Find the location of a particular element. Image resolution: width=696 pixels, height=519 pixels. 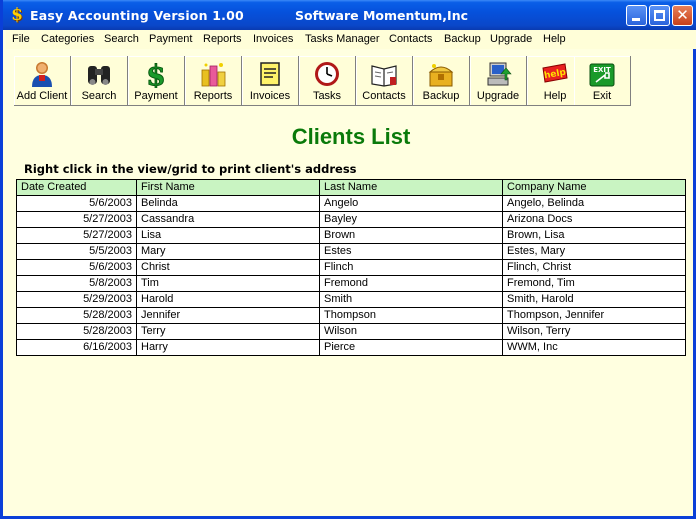

cell-date-created: 5/8/2003 is located at coordinates (77, 283).